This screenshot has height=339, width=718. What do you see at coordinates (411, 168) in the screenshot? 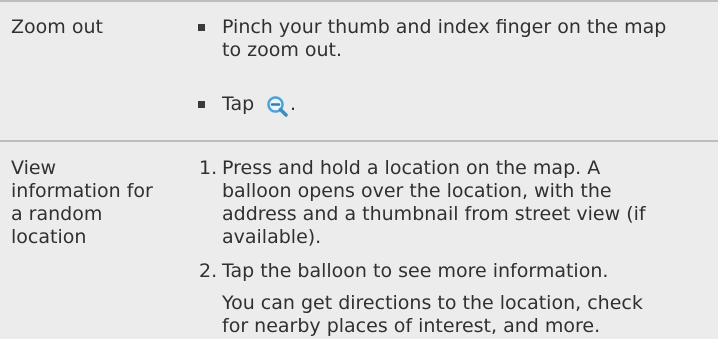
I see `step-text-line: Press and hold a location on the map. A` at bounding box center [411, 168].